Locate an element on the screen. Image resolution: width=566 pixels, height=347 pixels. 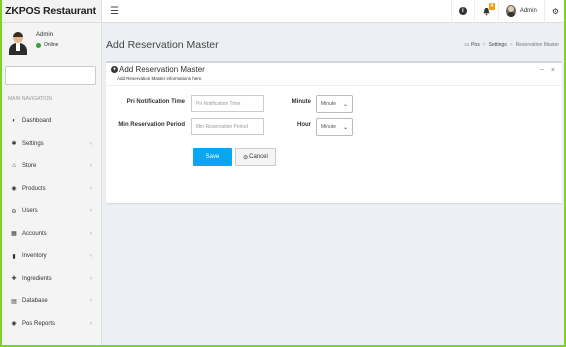
user-name: Admin is located at coordinates (45, 35).